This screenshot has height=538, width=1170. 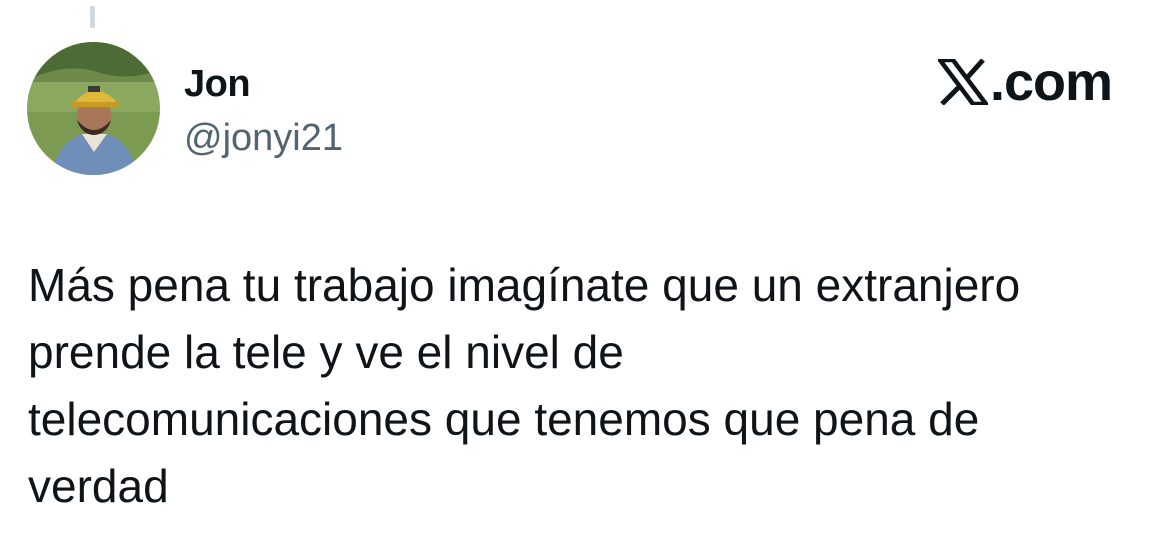 What do you see at coordinates (92, 17) in the screenshot?
I see `thread-connector-line` at bounding box center [92, 17].